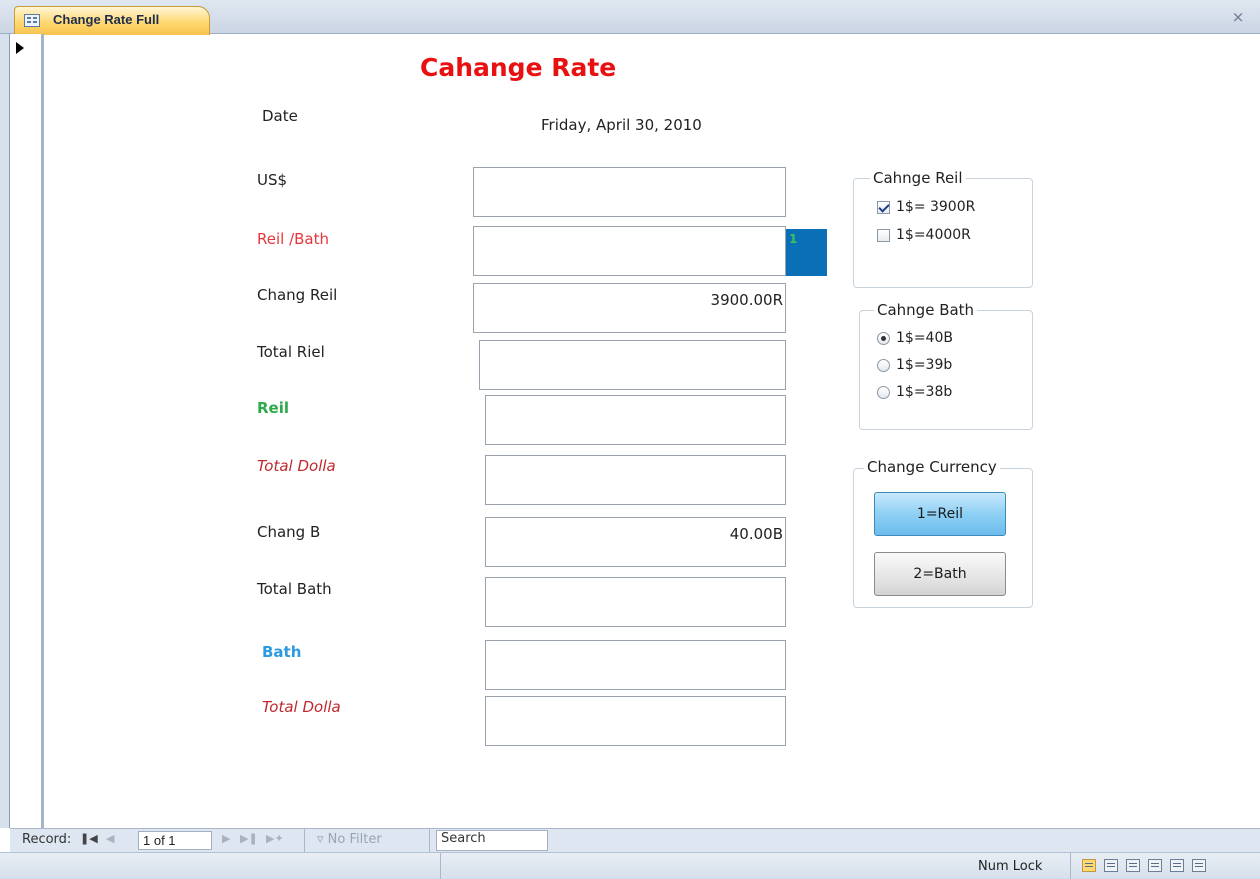 Image resolution: width=1260 pixels, height=879 pixels. Describe the element at coordinates (249, 838) in the screenshot. I see `last-record-icon: ▶❚` at that location.